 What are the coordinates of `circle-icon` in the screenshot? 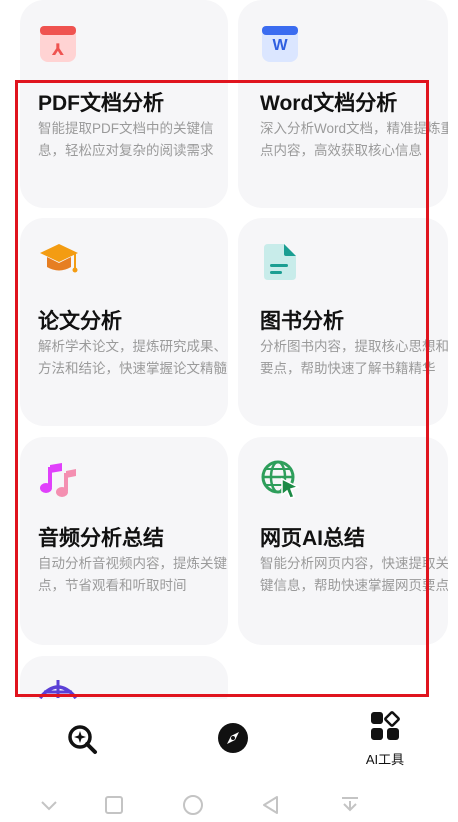 It's located at (193, 805).